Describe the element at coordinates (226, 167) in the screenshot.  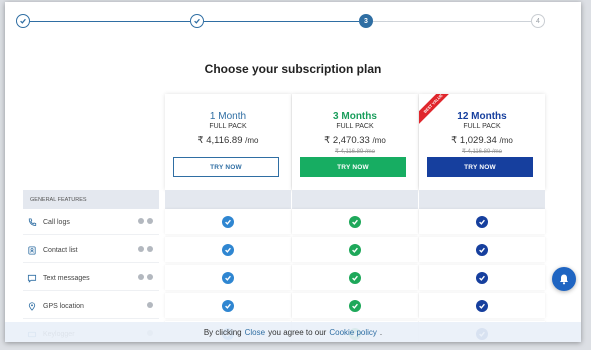
I see `try-now-button-1-month: TRY NOW` at that location.